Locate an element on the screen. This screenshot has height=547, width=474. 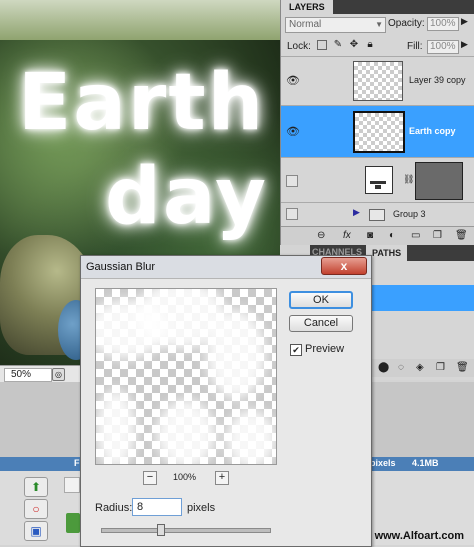
info-fragment: F is located at coordinates (77, 463).